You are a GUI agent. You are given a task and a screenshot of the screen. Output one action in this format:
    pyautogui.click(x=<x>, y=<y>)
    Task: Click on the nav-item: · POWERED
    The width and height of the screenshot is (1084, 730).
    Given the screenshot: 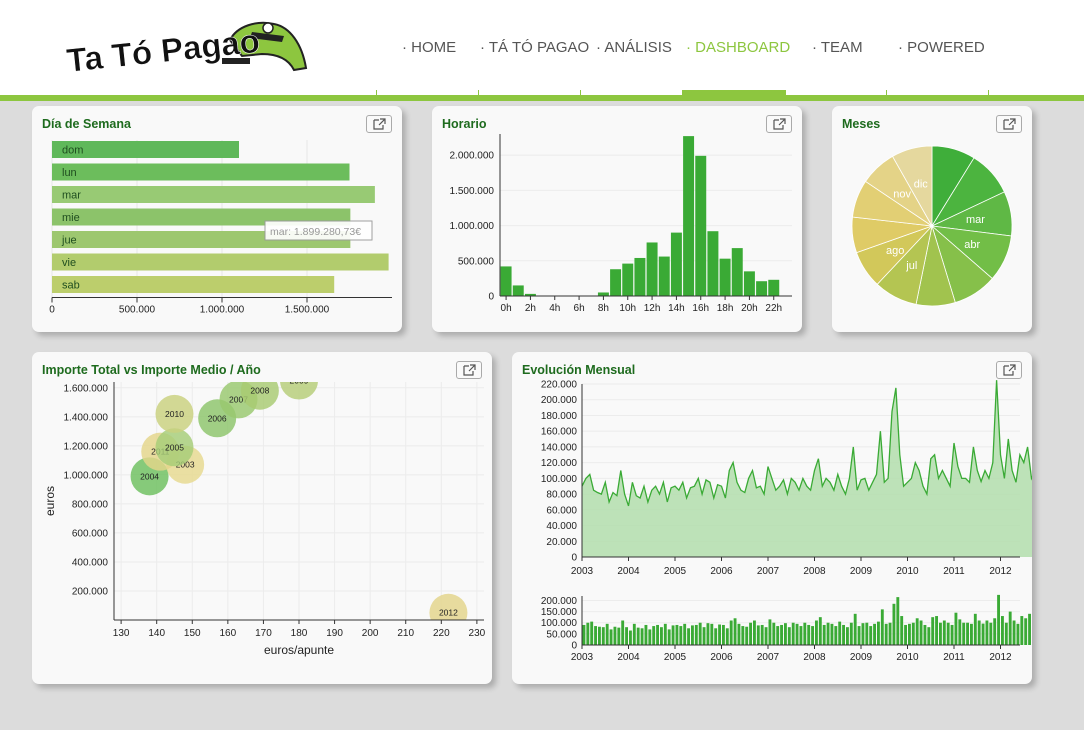 What is the action you would take?
    pyautogui.click(x=941, y=47)
    